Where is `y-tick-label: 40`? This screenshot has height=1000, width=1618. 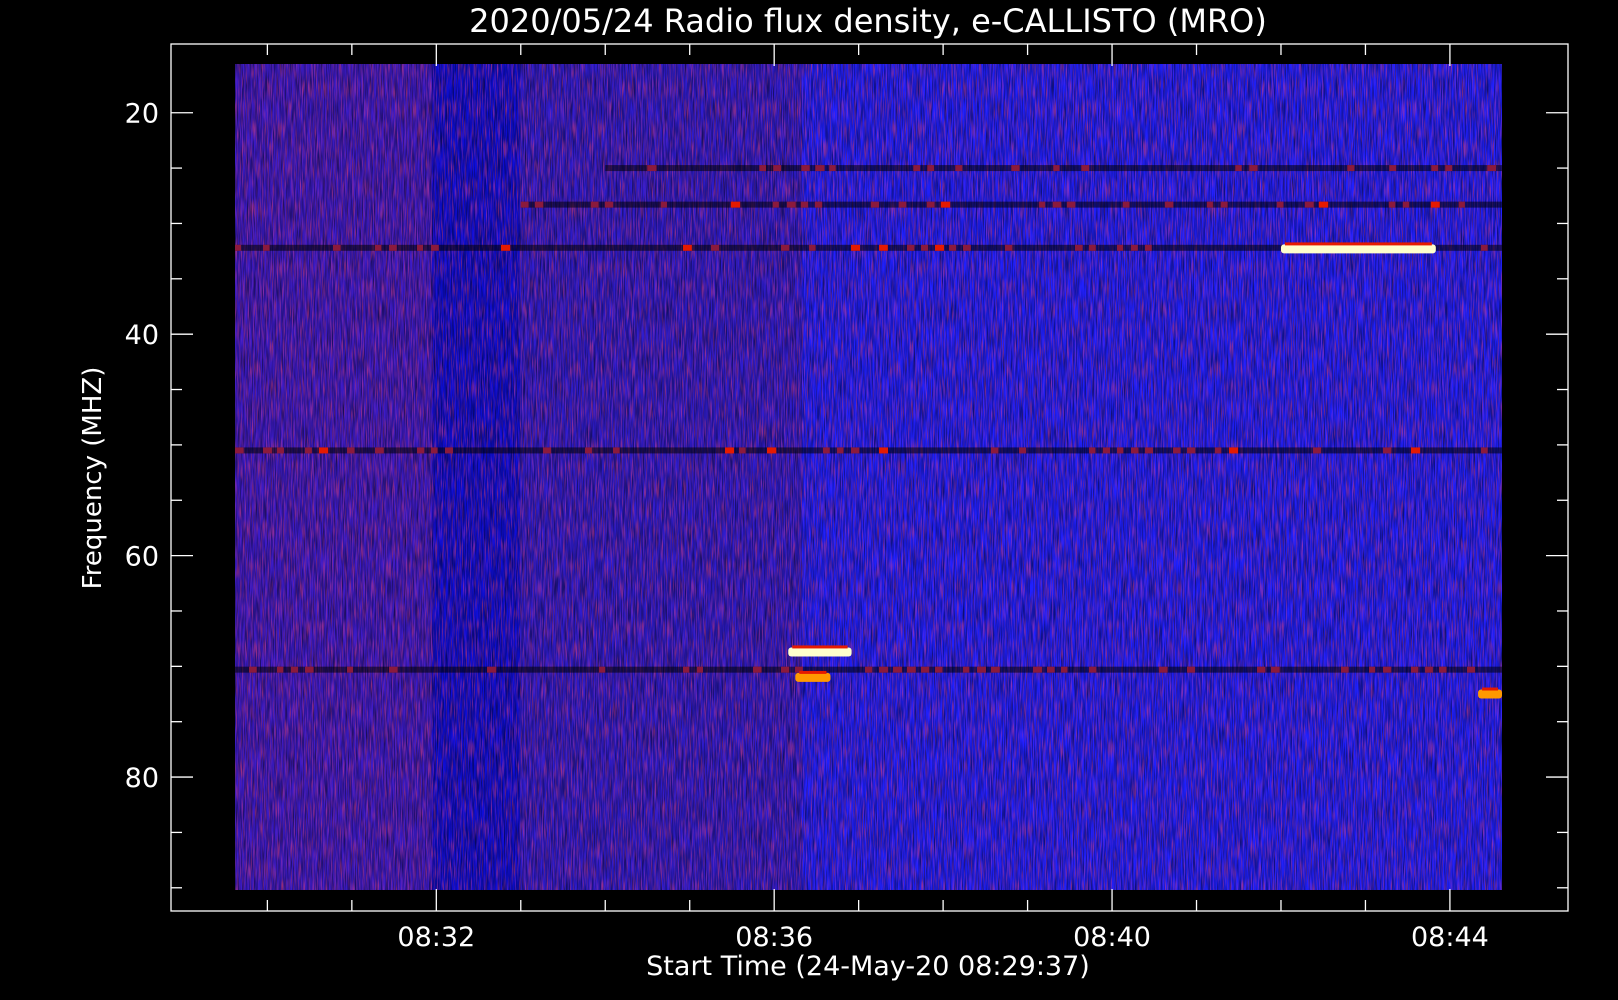
y-tick-label: 40 is located at coordinates (142, 335).